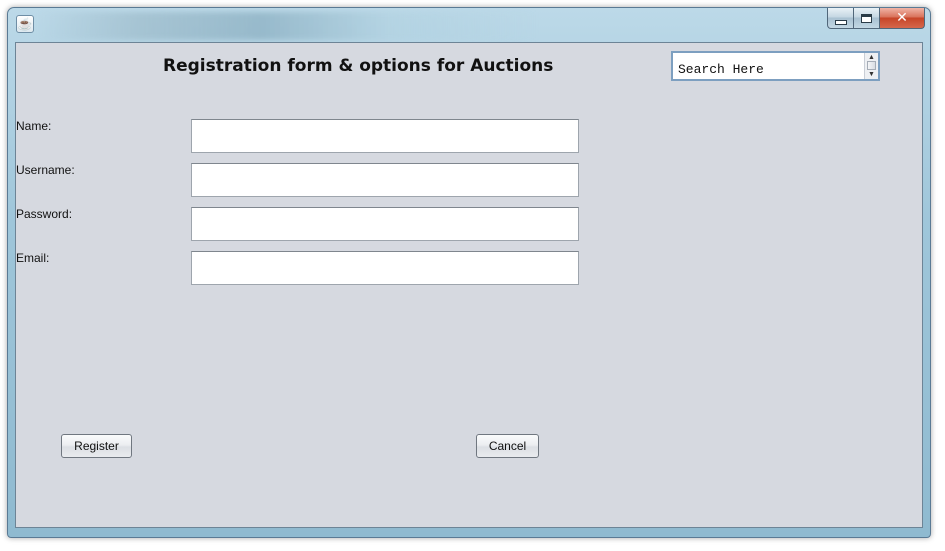 The image size is (945, 551). I want to click on register-button: Register, so click(96, 446).